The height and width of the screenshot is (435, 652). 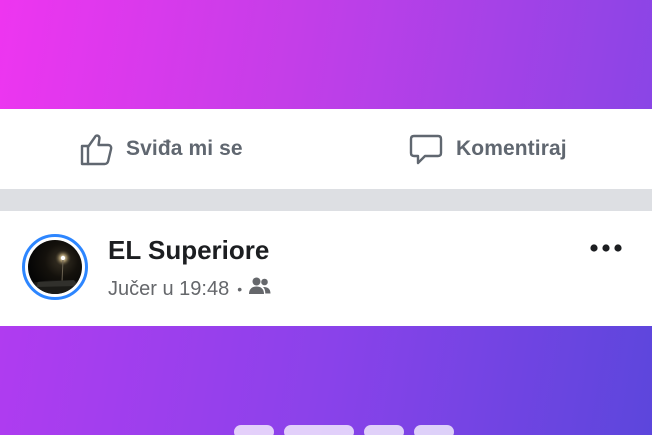 I want to click on avatar-image, so click(x=55, y=267).